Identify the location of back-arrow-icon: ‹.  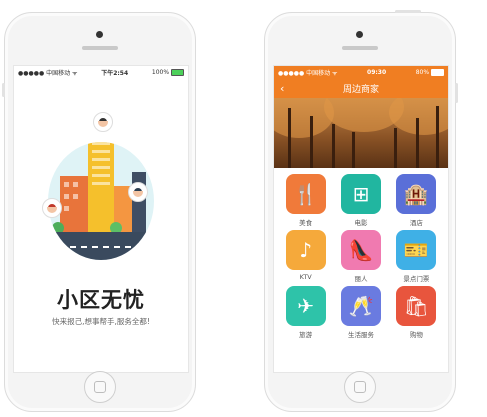
(282, 88).